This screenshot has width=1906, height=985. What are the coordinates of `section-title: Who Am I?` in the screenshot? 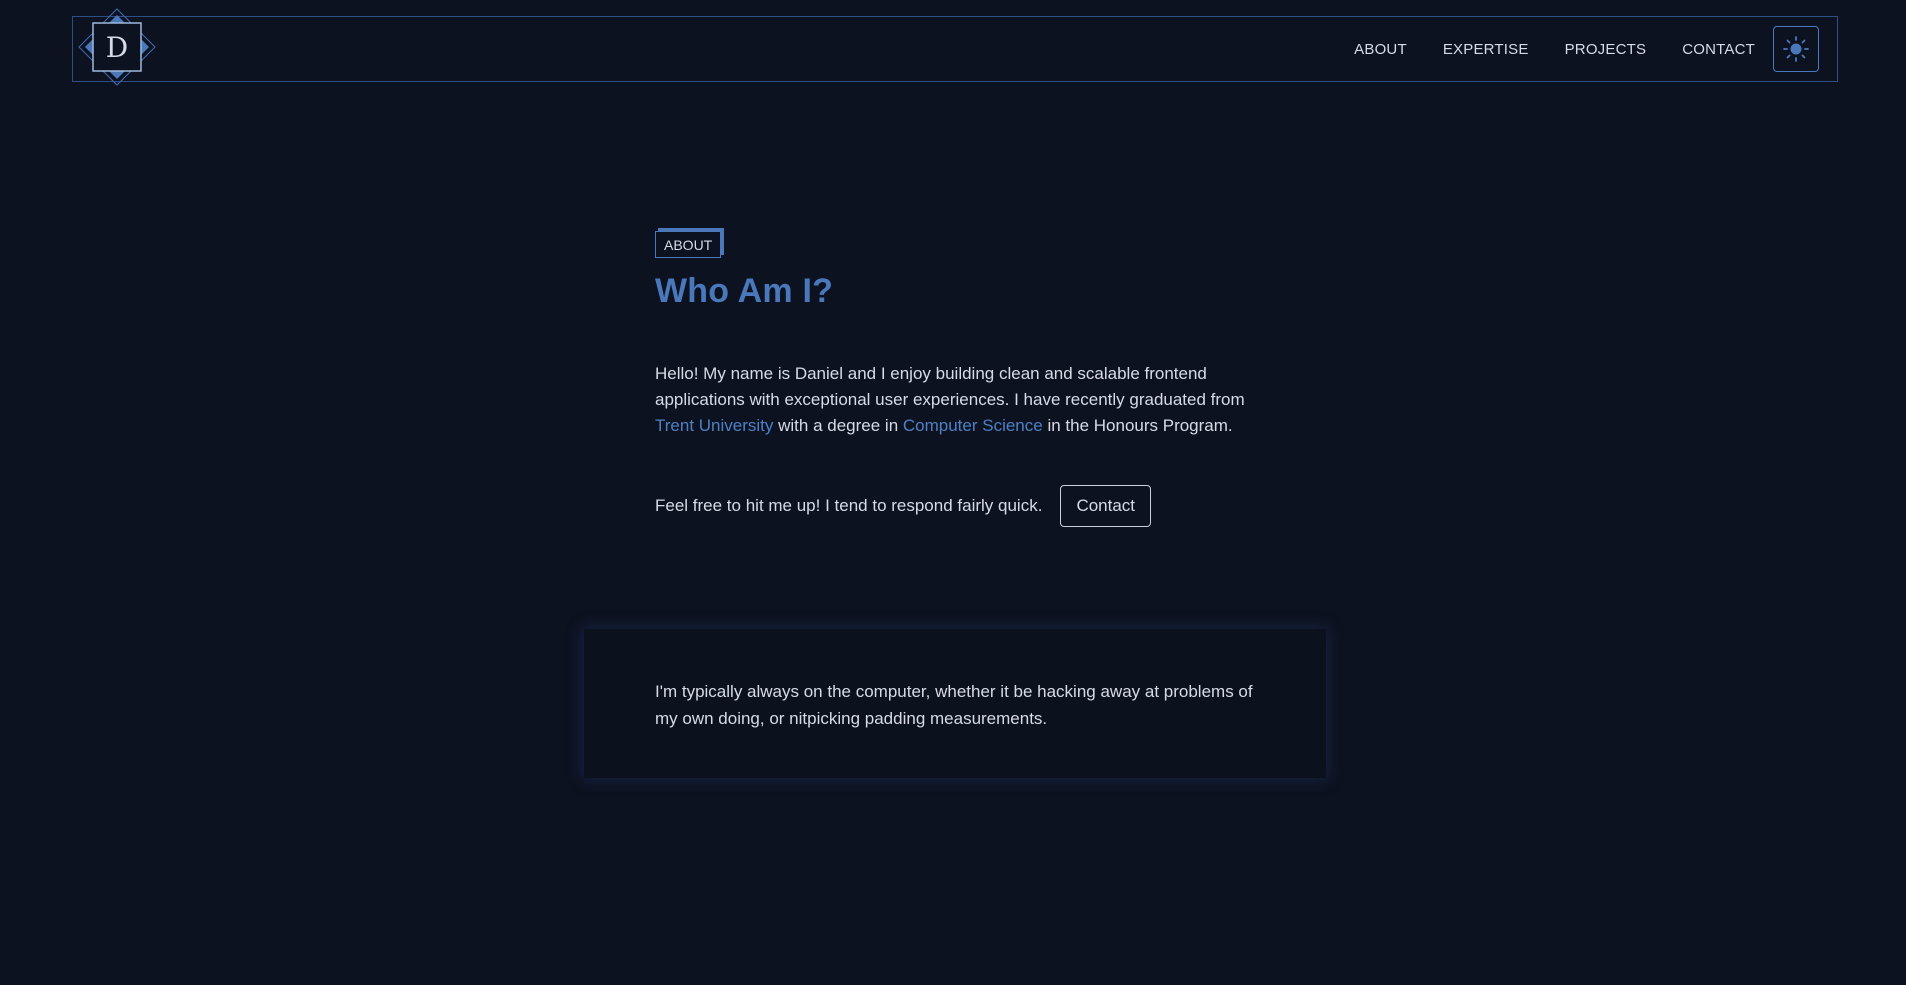 It's located at (744, 291).